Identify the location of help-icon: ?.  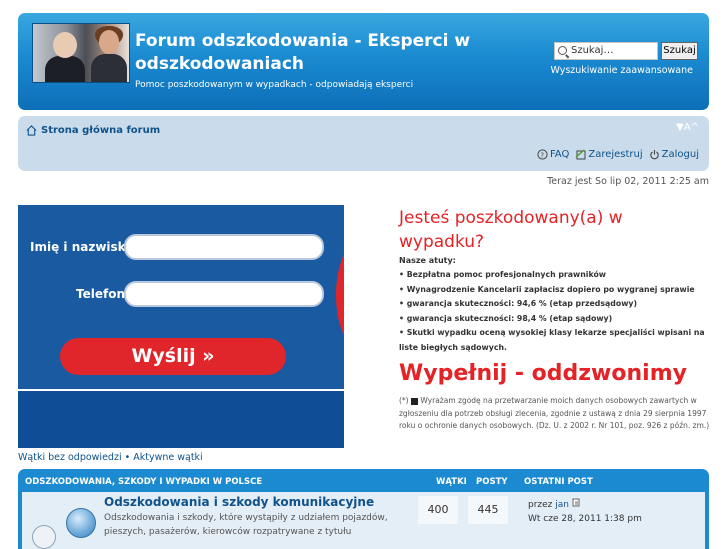
(542, 154).